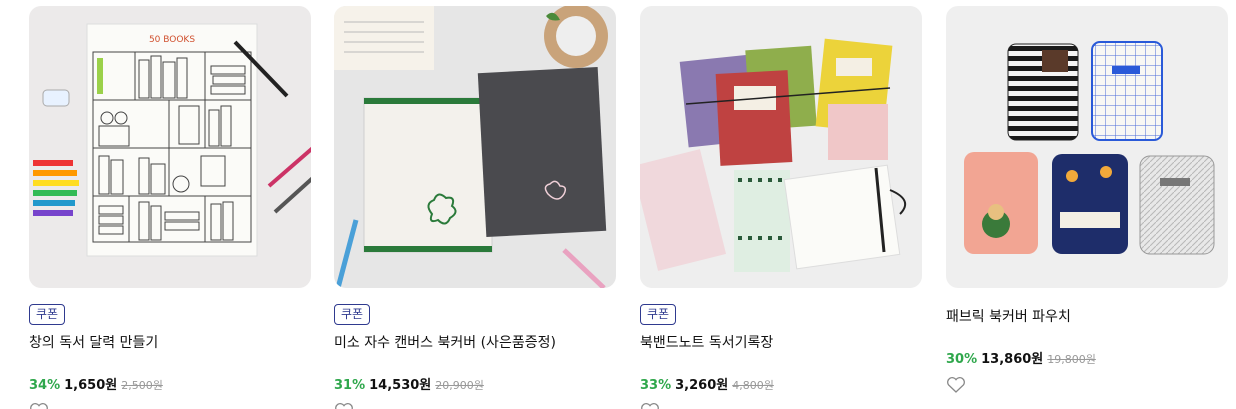  Describe the element at coordinates (753, 385) in the screenshot. I see `original-price: 4,800원` at that location.